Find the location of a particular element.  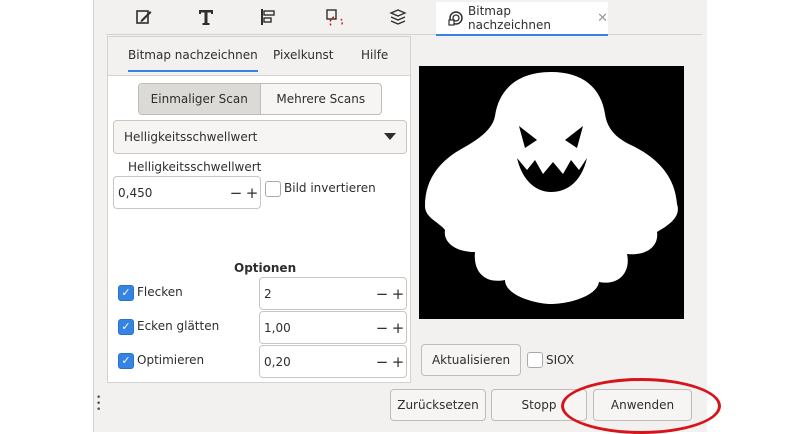

trace-bitmap-icon is located at coordinates (456, 18).